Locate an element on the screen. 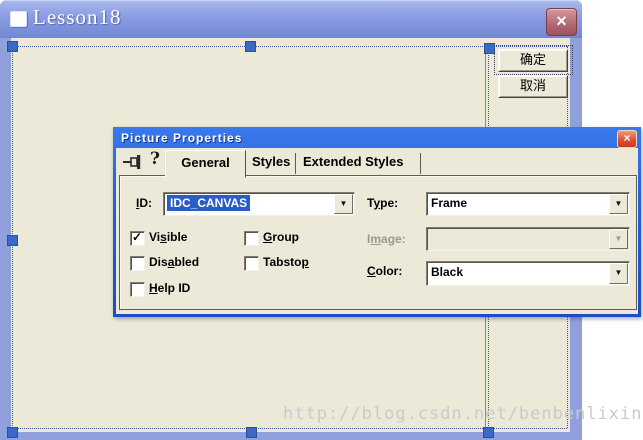 The image size is (643, 440). window-icon is located at coordinates (18, 19).